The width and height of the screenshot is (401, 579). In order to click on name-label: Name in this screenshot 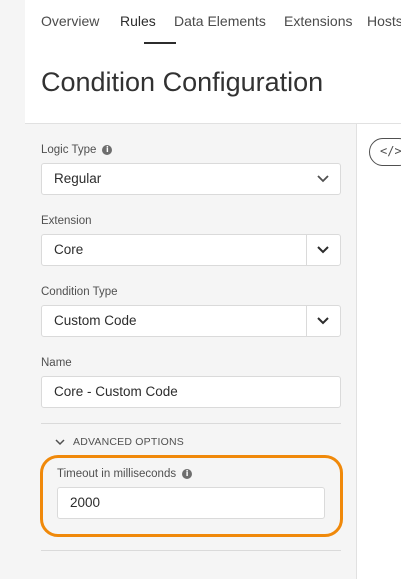, I will do `click(56, 363)`.